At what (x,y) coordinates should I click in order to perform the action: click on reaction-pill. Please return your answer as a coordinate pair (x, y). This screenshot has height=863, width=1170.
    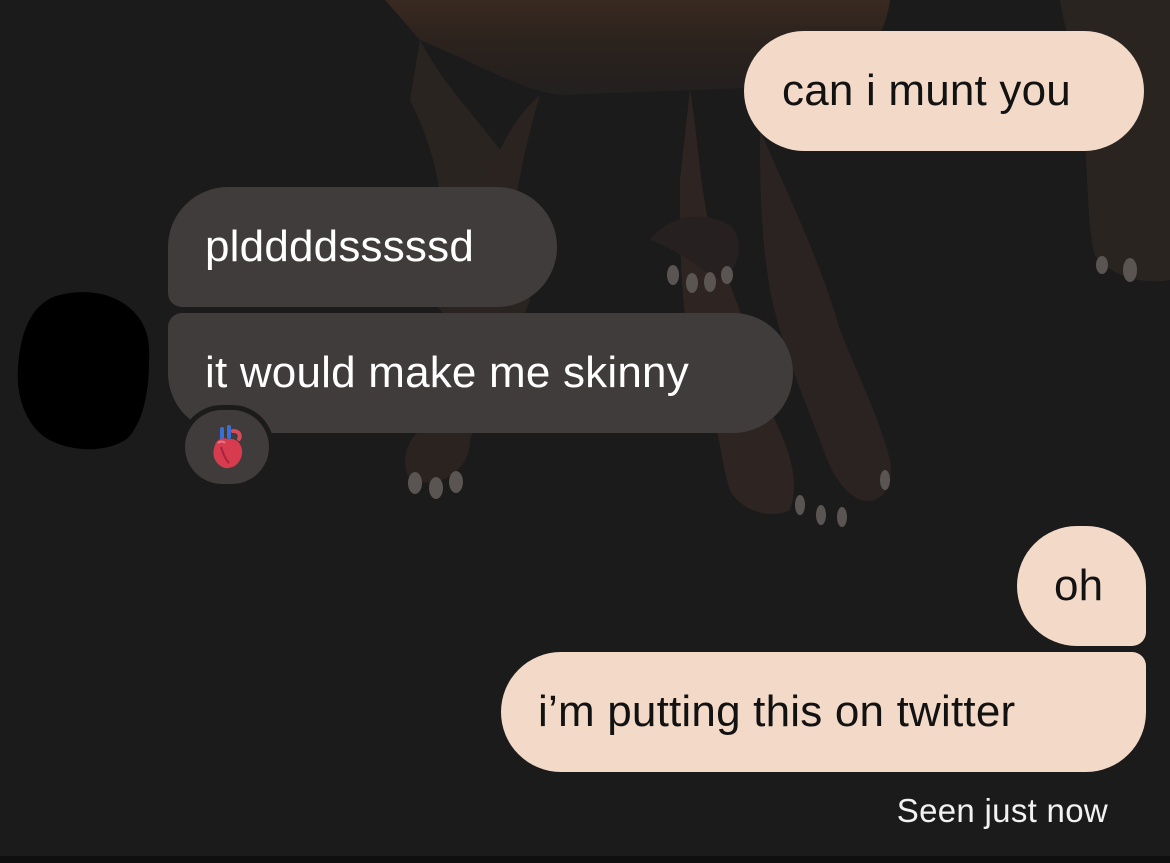
    Looking at the image, I should click on (227, 447).